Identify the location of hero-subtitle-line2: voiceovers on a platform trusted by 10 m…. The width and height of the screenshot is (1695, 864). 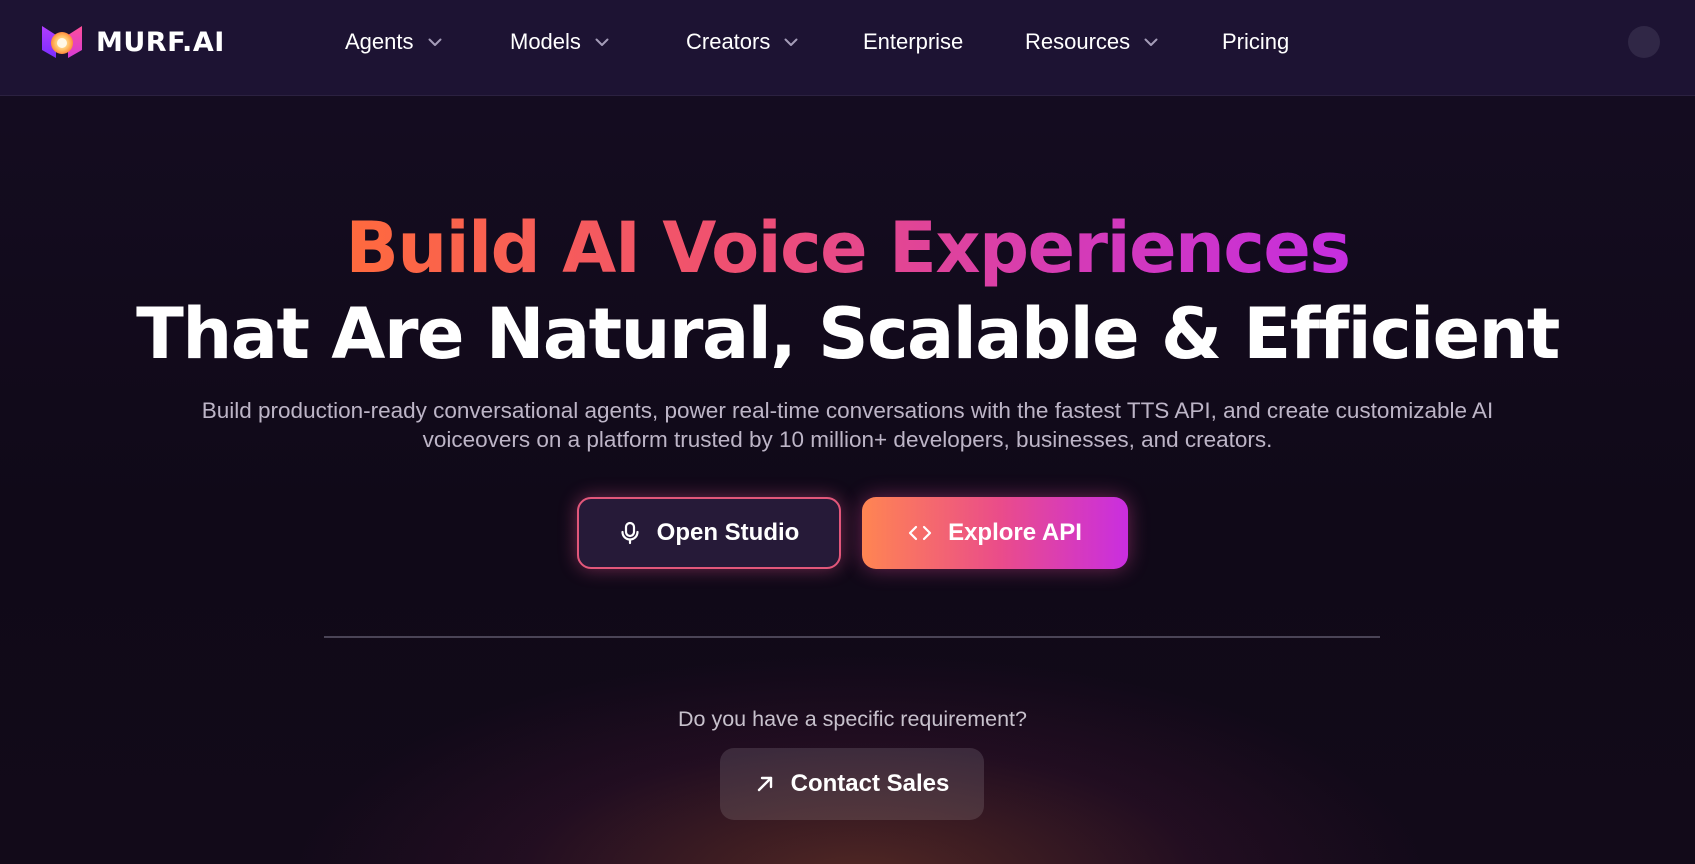
(847, 439).